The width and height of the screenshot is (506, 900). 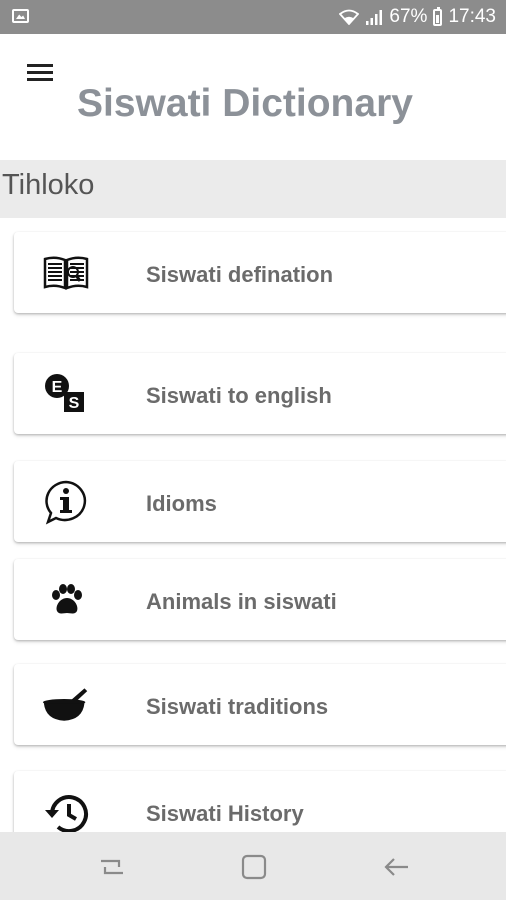 I want to click on menu-item-siswati-history: Siswati History, so click(x=260, y=801).